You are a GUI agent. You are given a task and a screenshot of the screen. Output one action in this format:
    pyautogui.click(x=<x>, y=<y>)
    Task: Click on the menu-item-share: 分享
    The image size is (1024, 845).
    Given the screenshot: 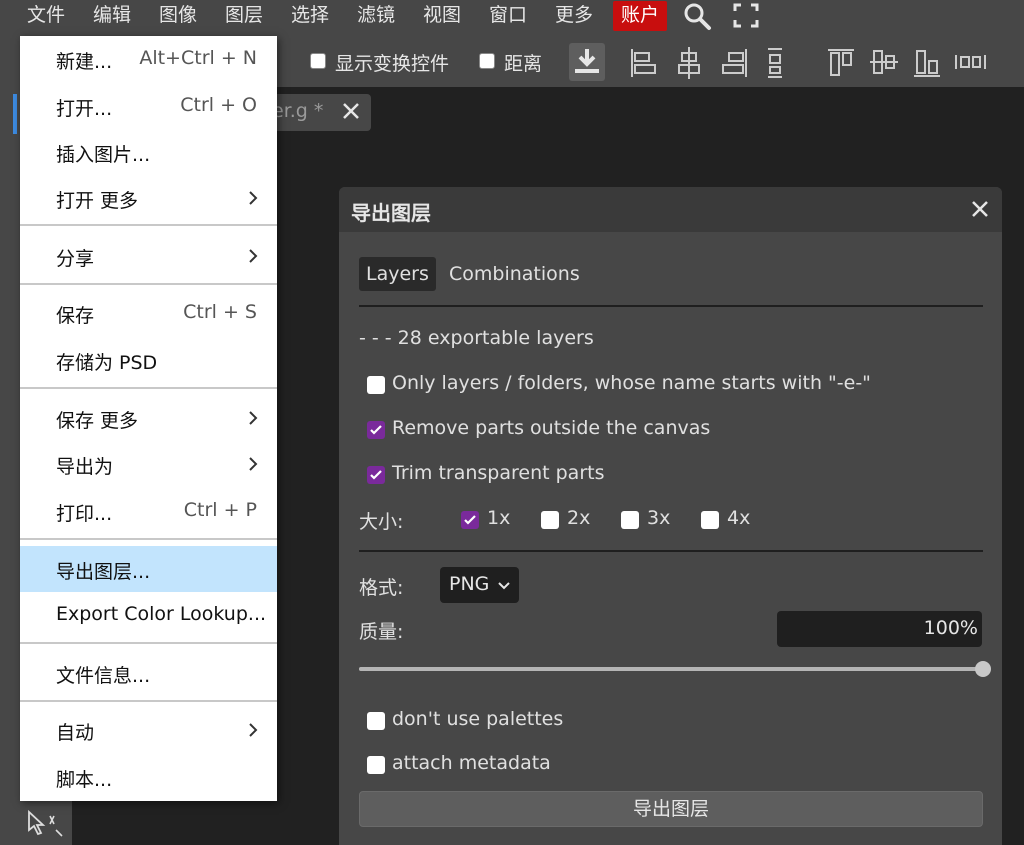 What is the action you would take?
    pyautogui.click(x=148, y=256)
    